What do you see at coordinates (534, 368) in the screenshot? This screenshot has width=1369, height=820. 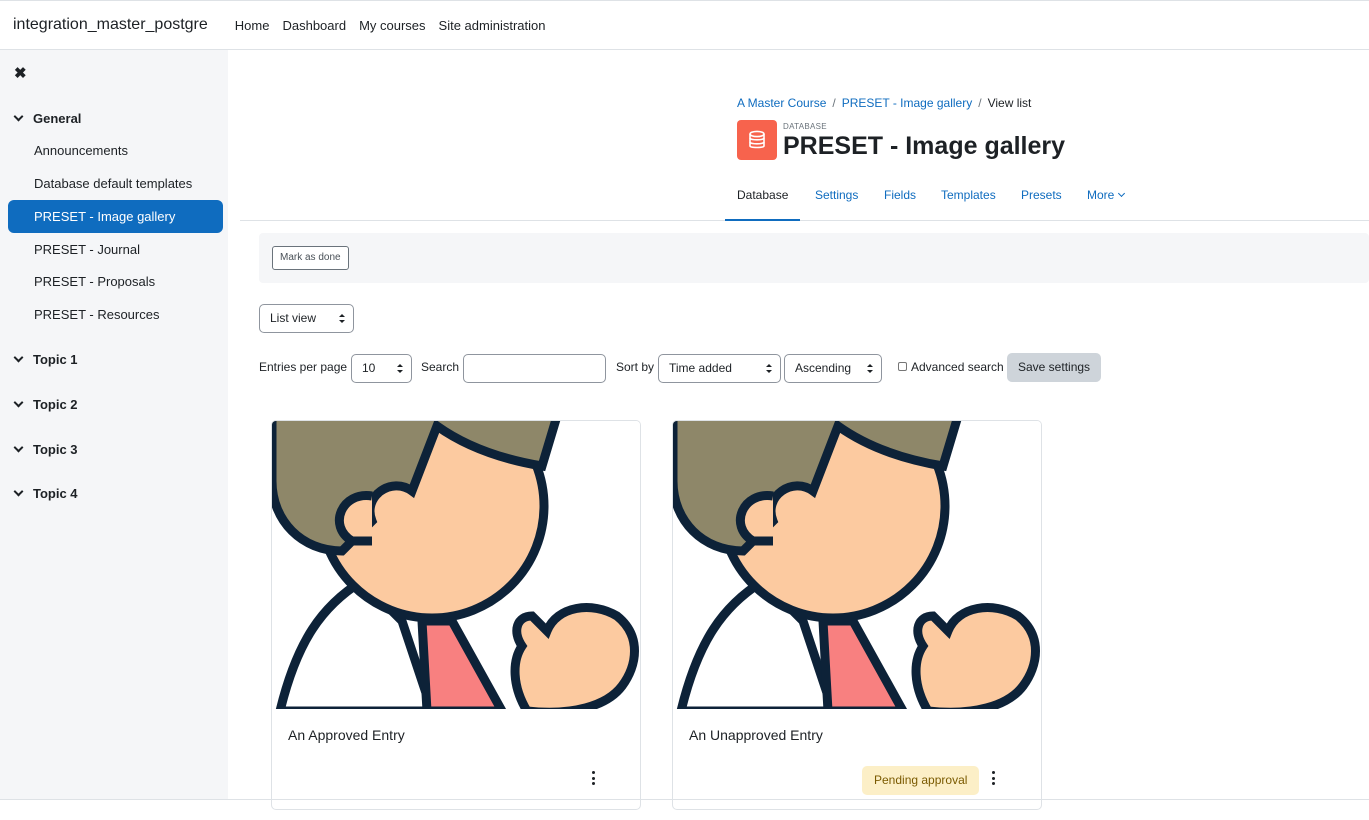 I see `search-input` at bounding box center [534, 368].